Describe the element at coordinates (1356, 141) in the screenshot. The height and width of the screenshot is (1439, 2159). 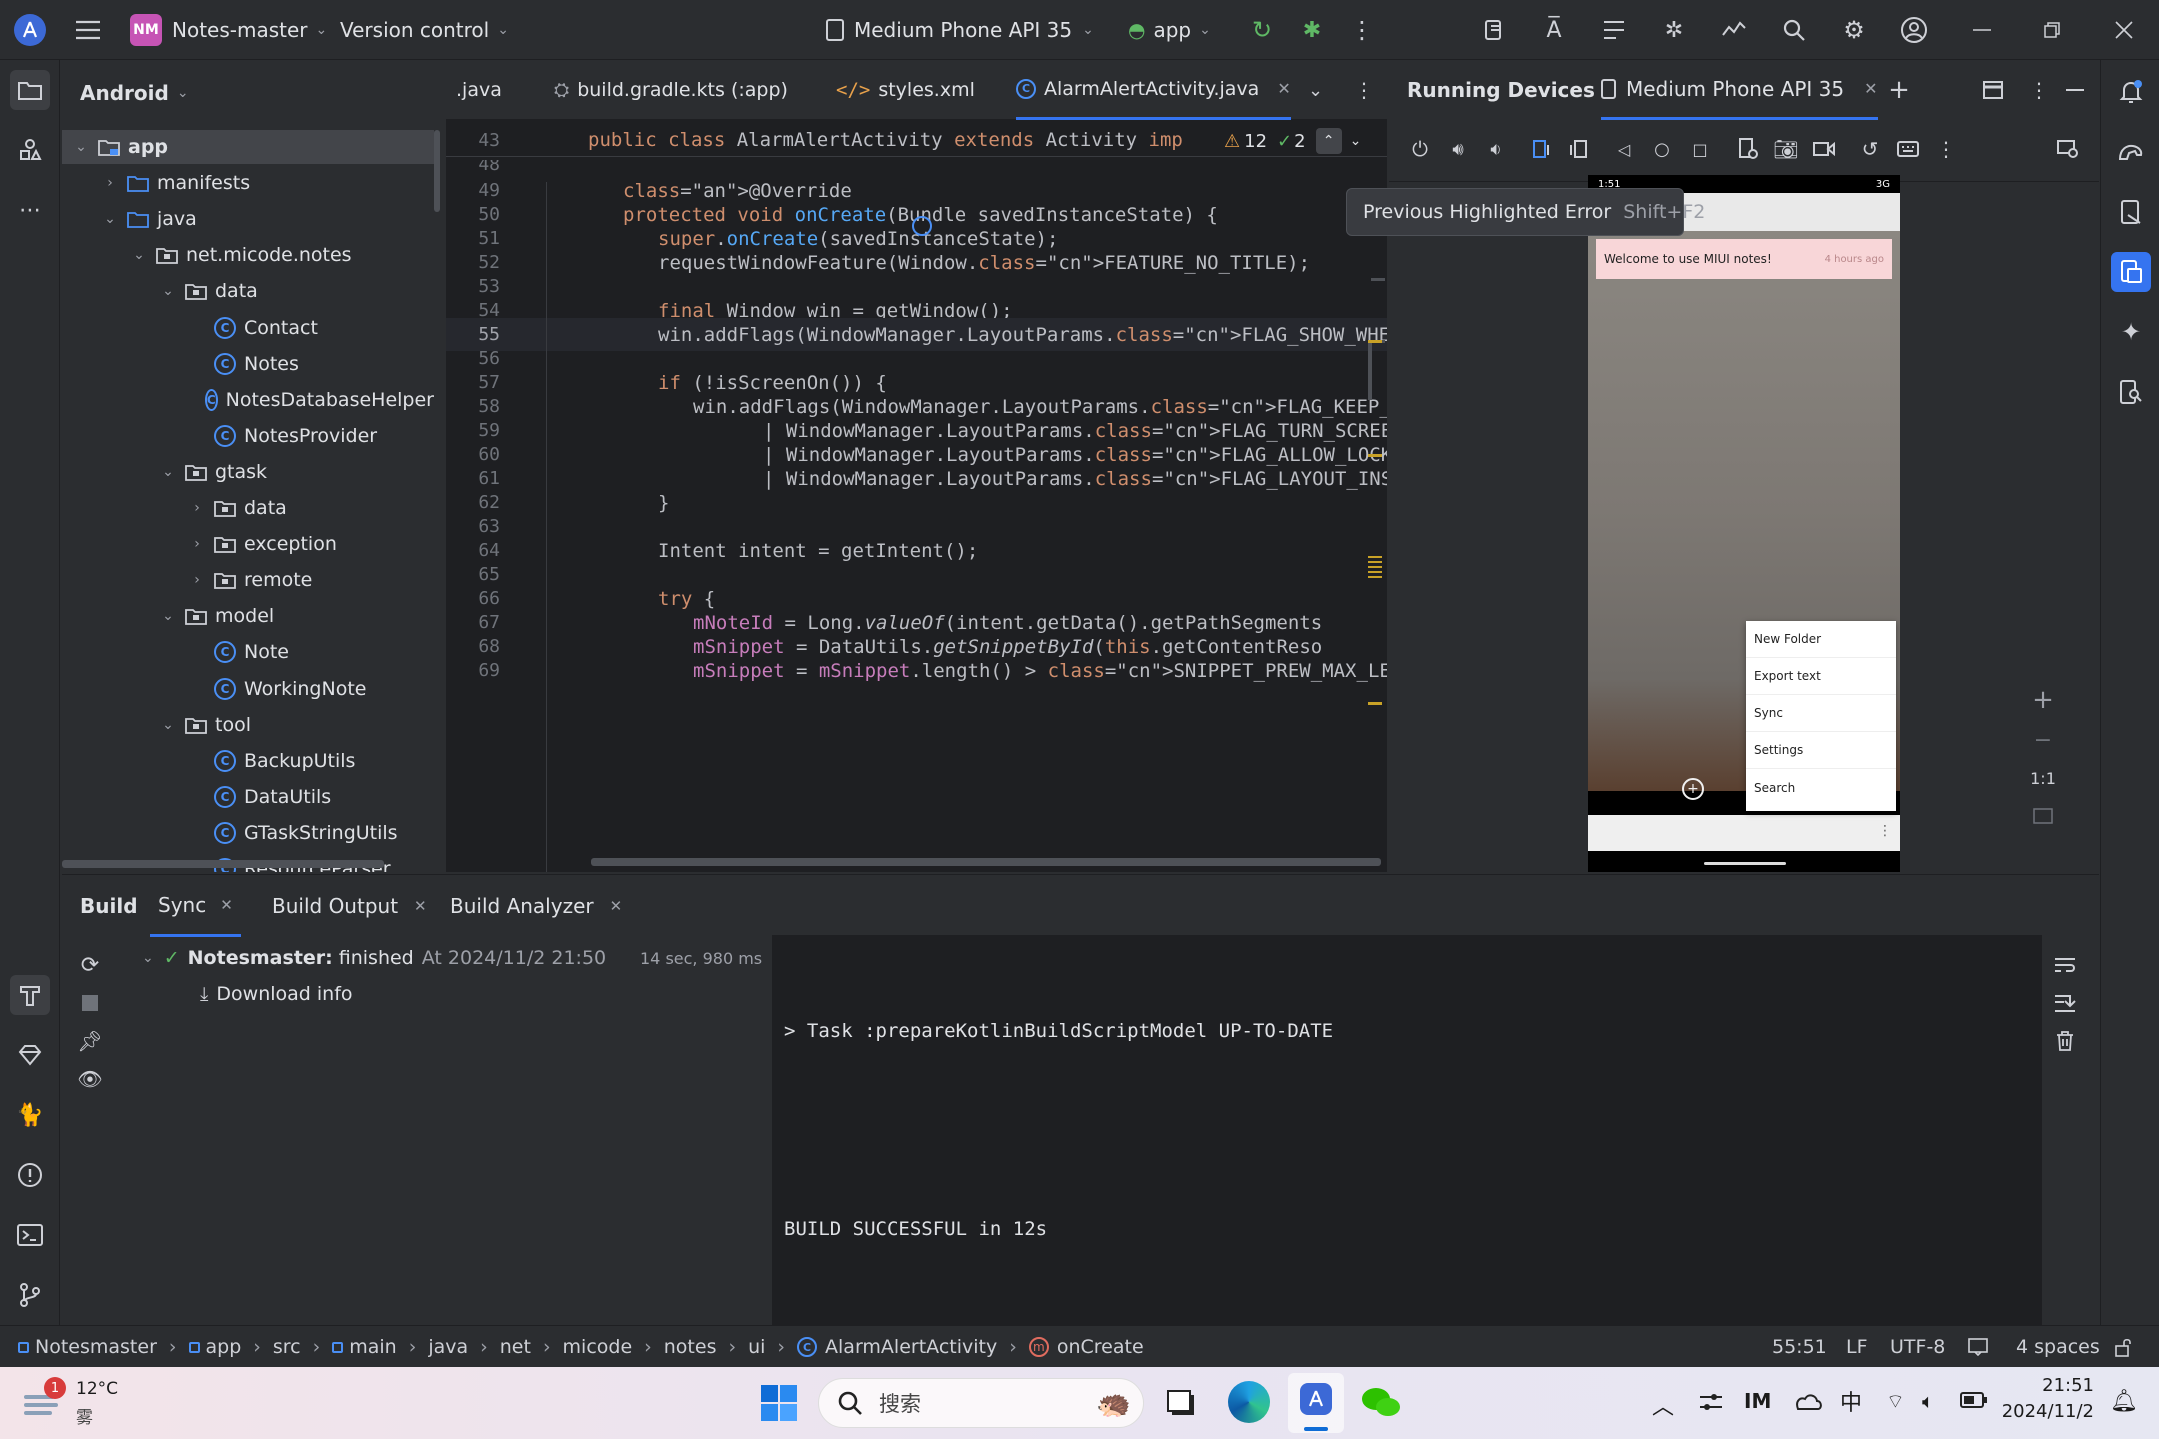
I see `next-error-button: ⌄` at that location.